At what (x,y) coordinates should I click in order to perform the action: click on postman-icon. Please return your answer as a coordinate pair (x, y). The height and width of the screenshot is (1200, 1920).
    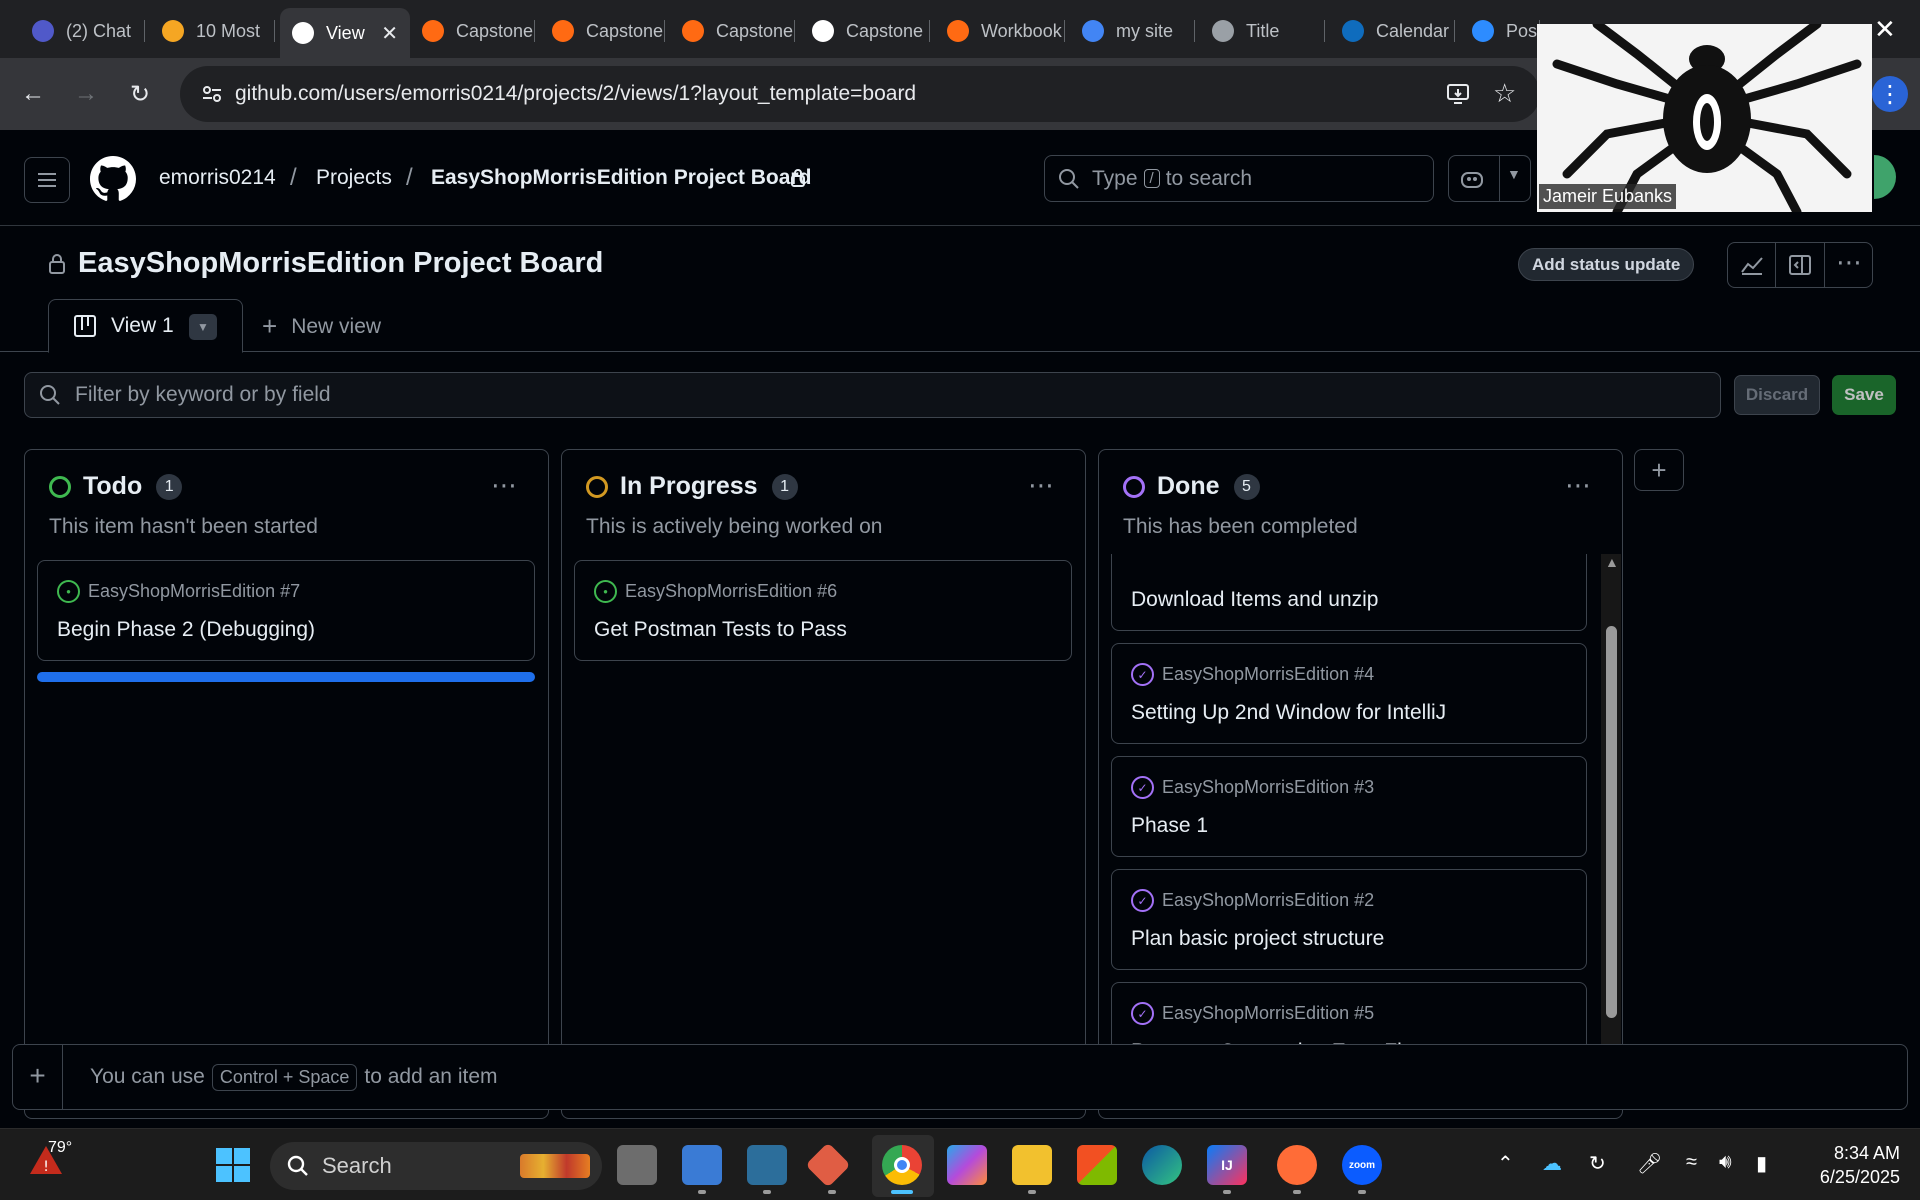
    Looking at the image, I should click on (1297, 1165).